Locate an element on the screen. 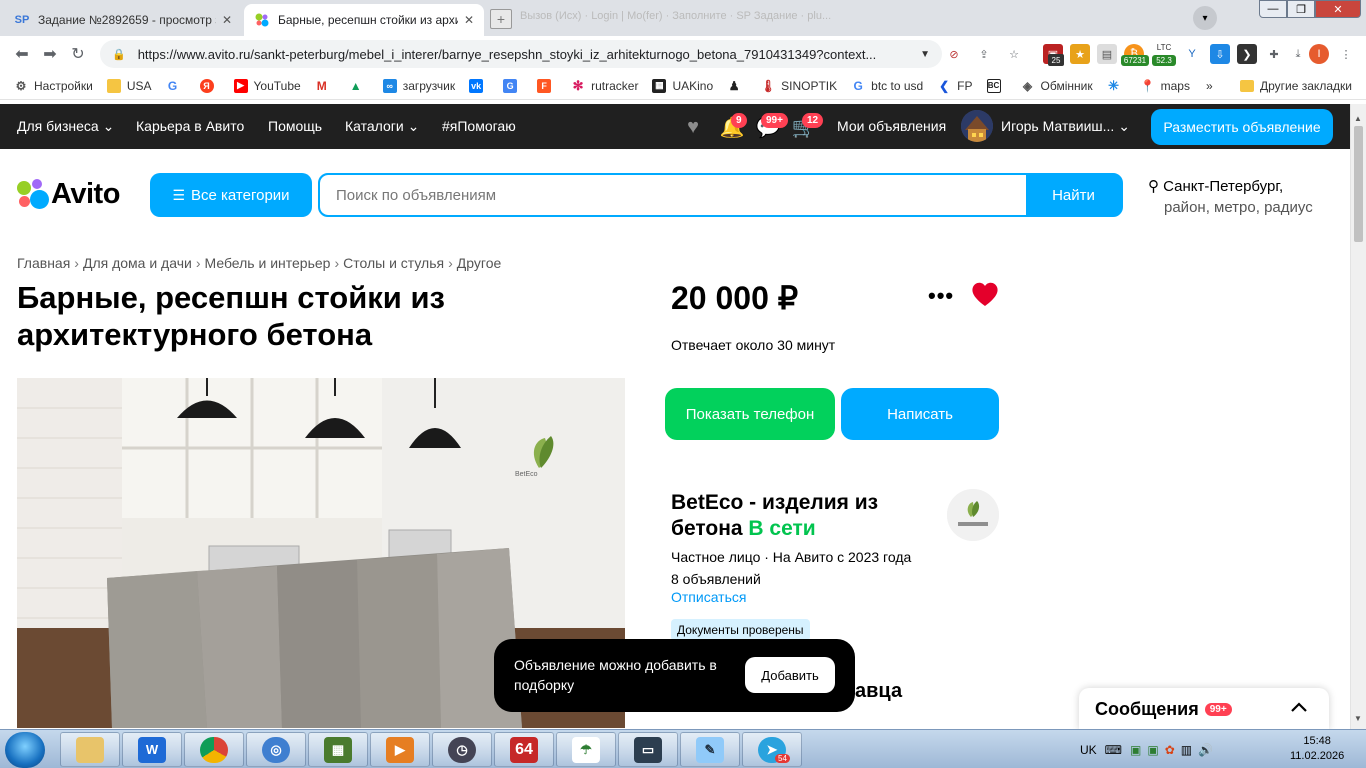 This screenshot has height=768, width=1366. help-tag-link: #яПомогаю is located at coordinates (479, 126).